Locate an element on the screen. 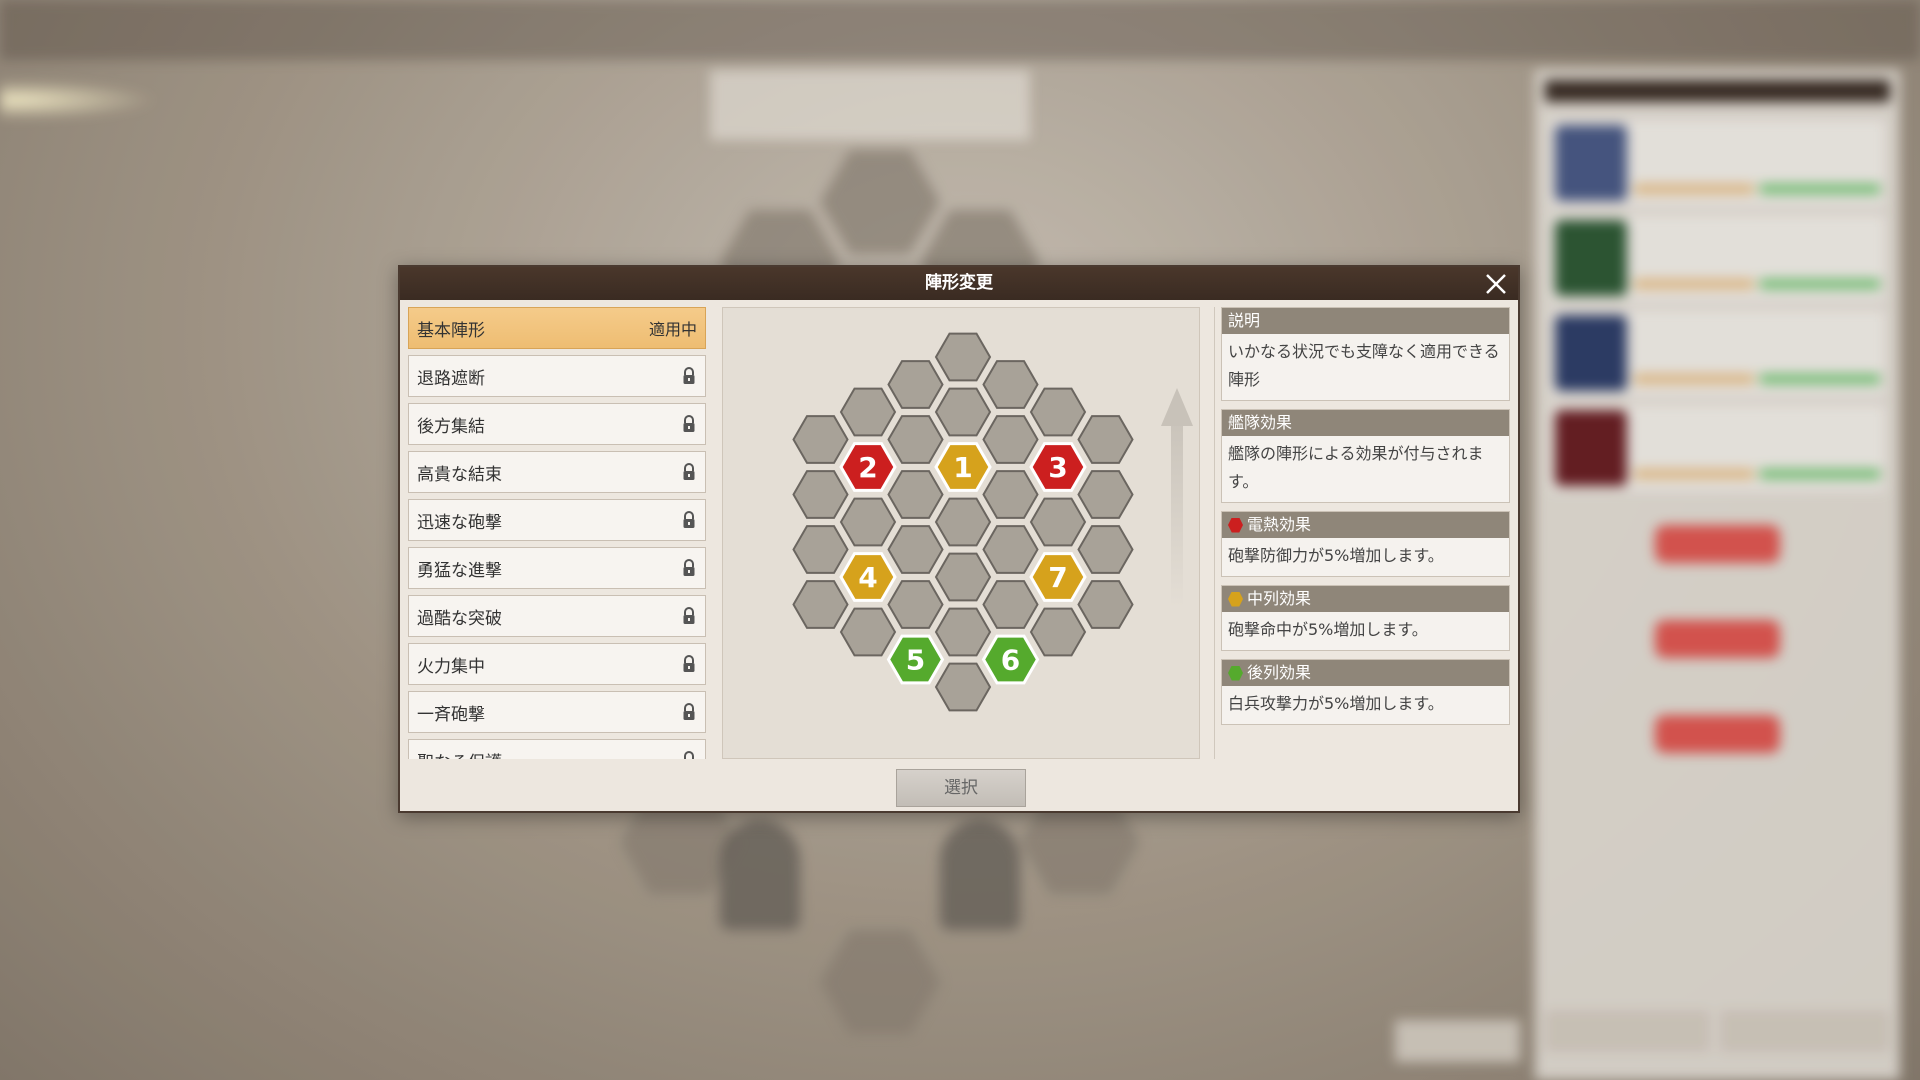  effect-title: 後列効果 is located at coordinates (1279, 672).